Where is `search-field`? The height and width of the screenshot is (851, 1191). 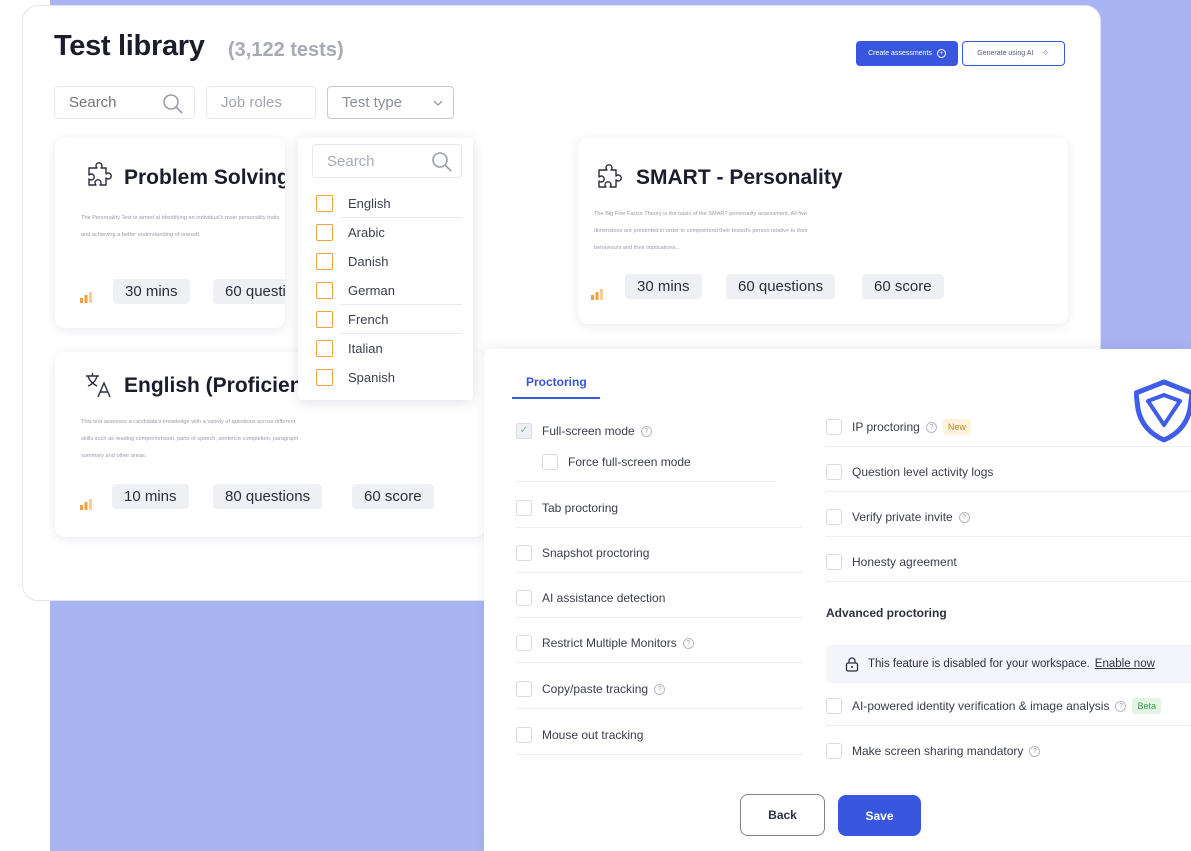 search-field is located at coordinates (124, 102).